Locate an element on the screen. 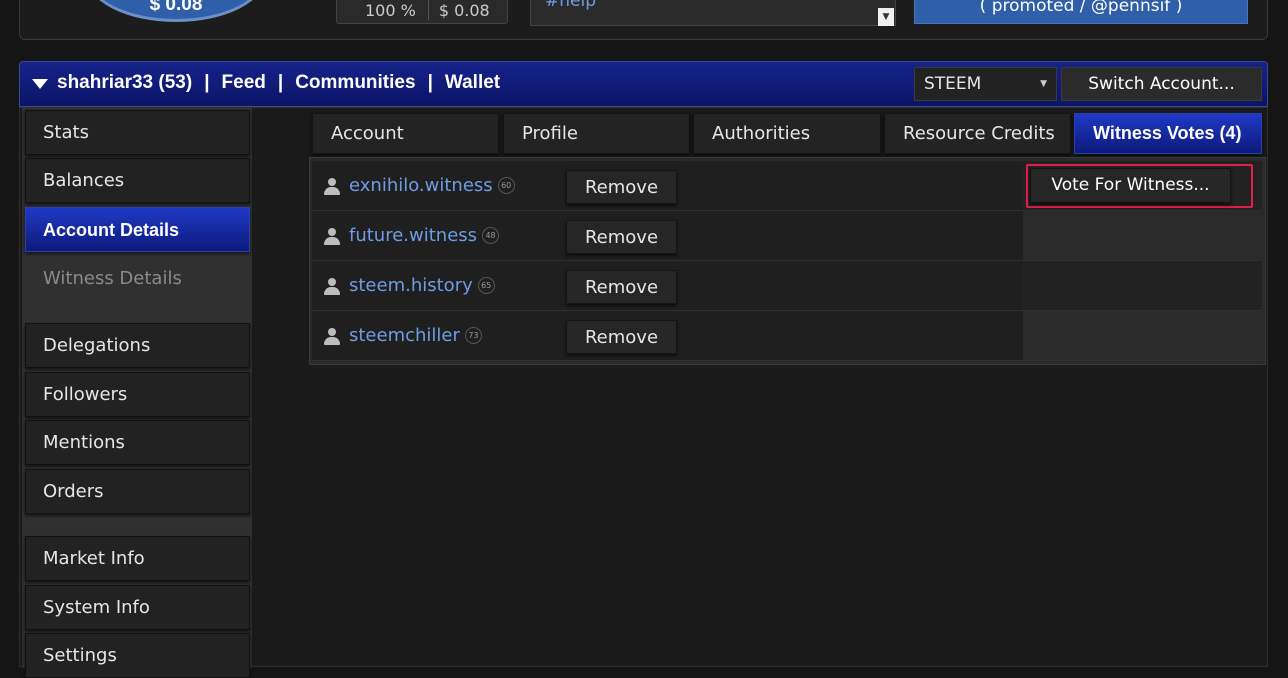 The width and height of the screenshot is (1288, 678). sidebar-item-settings: Settings is located at coordinates (137, 655).